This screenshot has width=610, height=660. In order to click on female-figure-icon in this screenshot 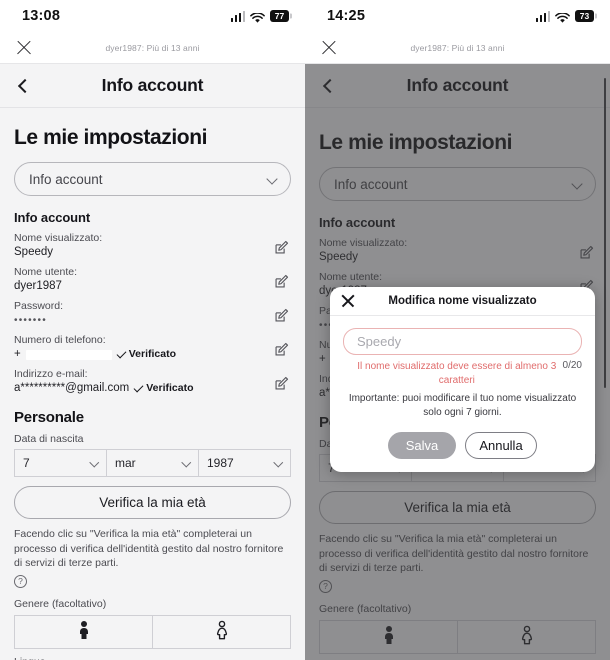, I will do `click(527, 637)`.